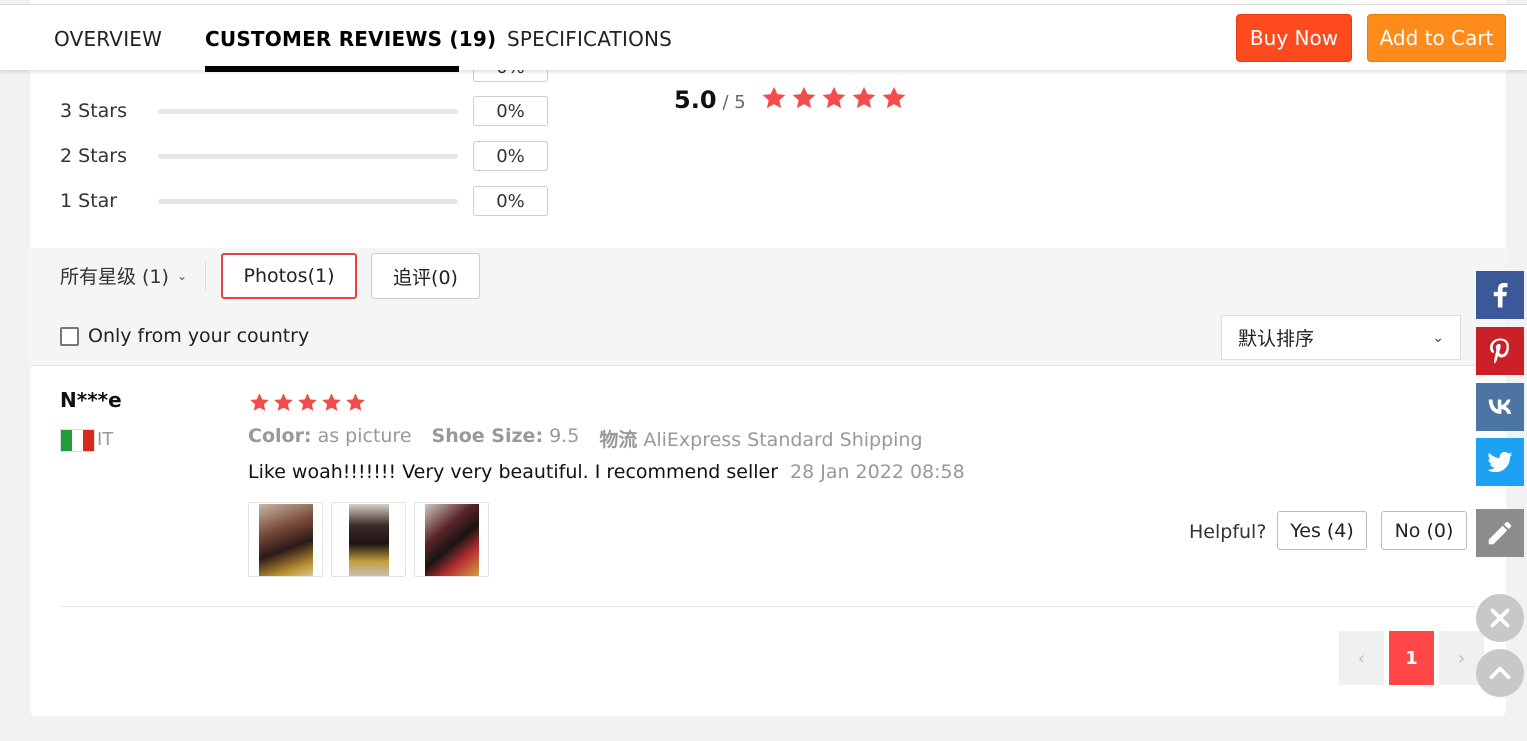 Image resolution: width=1527 pixels, height=741 pixels. I want to click on page-1-button: 1, so click(1411, 658).